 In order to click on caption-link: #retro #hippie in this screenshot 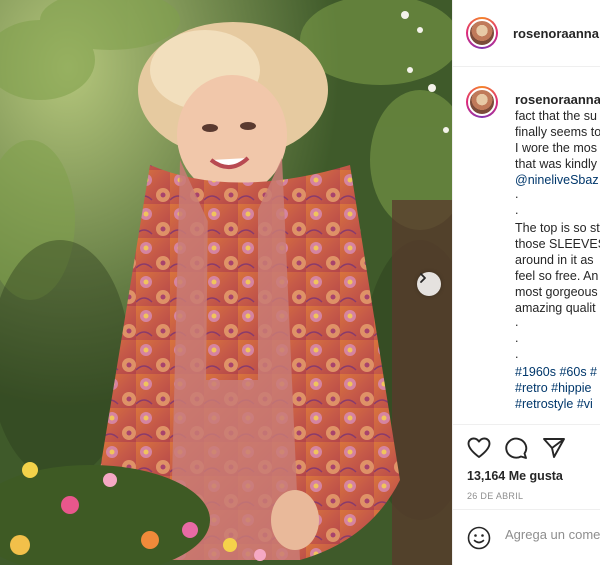, I will do `click(557, 388)`.